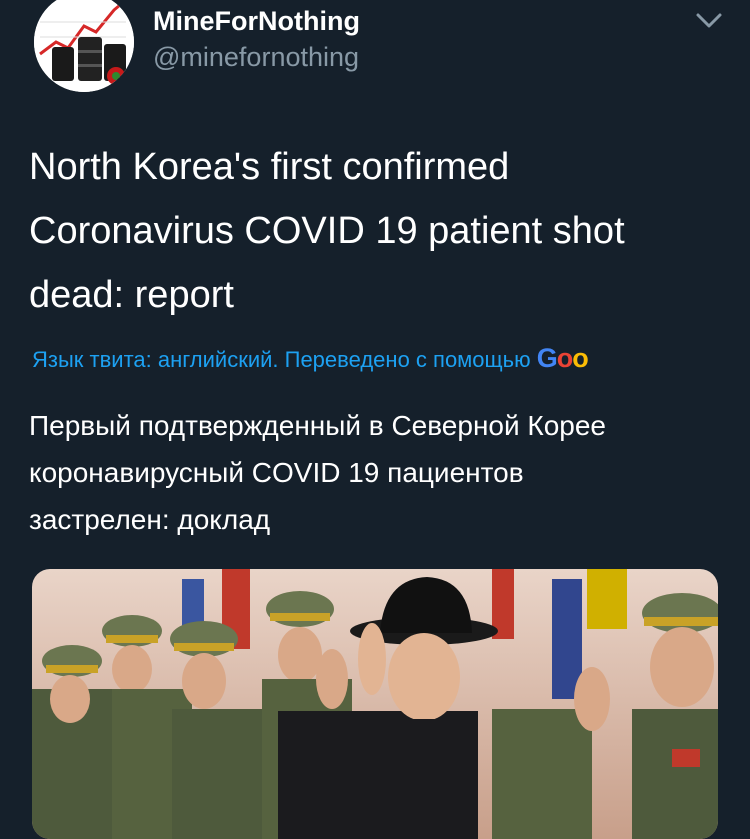 This screenshot has height=839, width=750. I want to click on author-handle: @minefornothing, so click(256, 57).